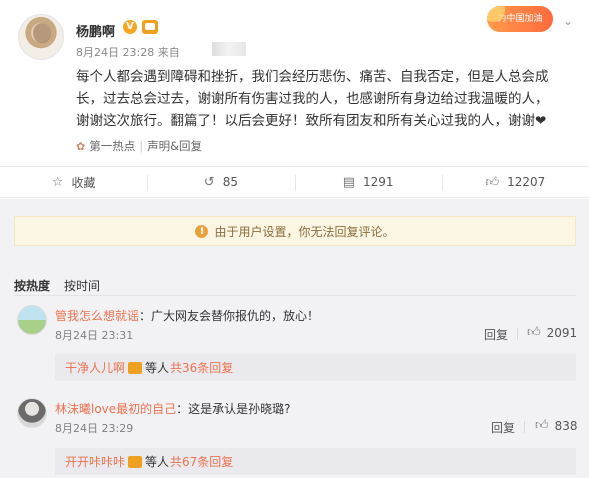  I want to click on star-icon: ☆, so click(57, 182).